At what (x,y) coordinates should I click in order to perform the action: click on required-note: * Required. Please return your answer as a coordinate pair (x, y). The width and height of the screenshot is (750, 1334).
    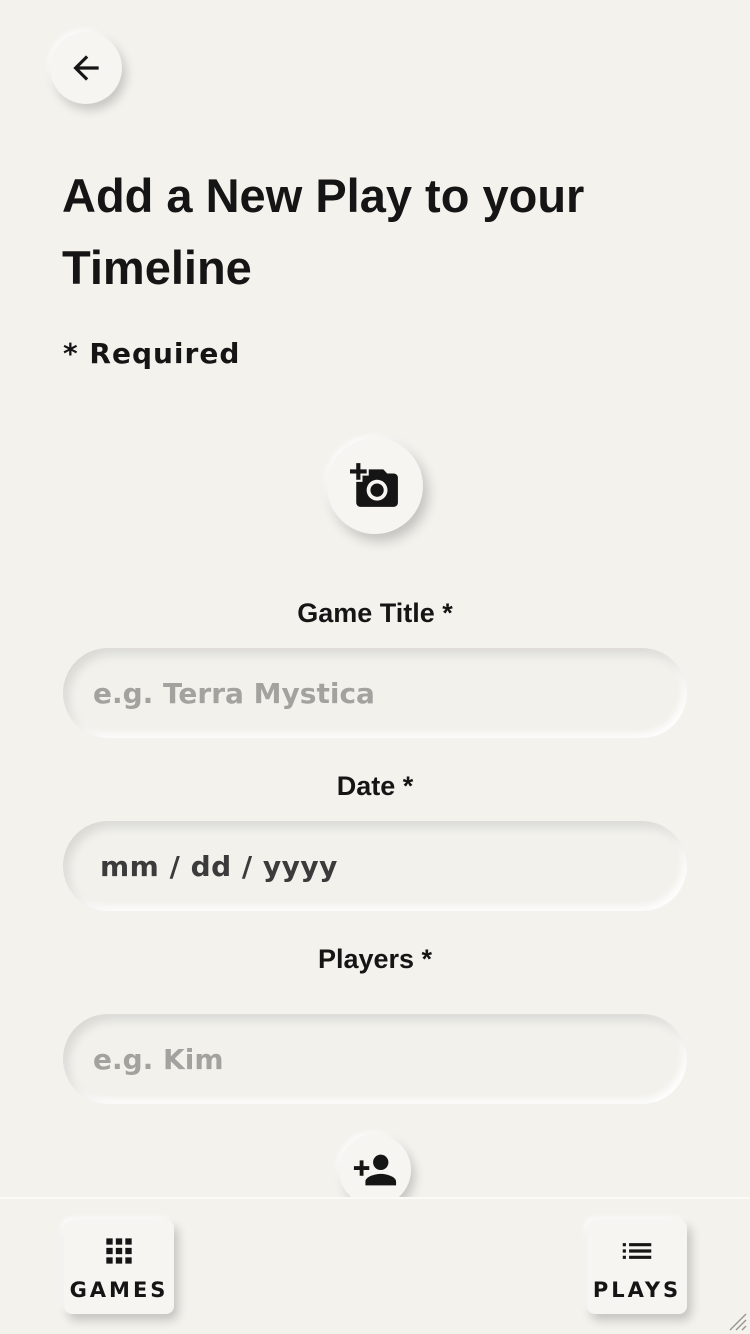
    Looking at the image, I should click on (152, 353).